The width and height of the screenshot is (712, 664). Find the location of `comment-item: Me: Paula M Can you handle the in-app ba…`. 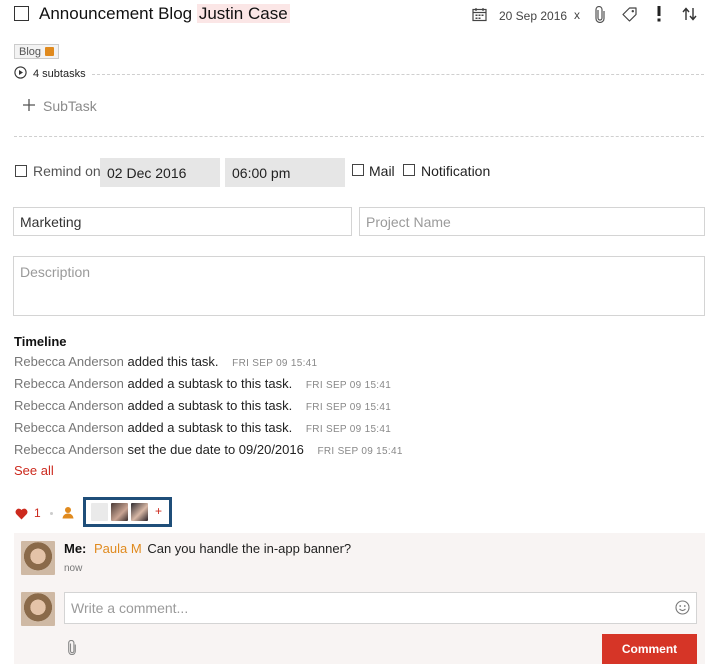

comment-item: Me: Paula M Can you handle the in-app ba… is located at coordinates (359, 558).